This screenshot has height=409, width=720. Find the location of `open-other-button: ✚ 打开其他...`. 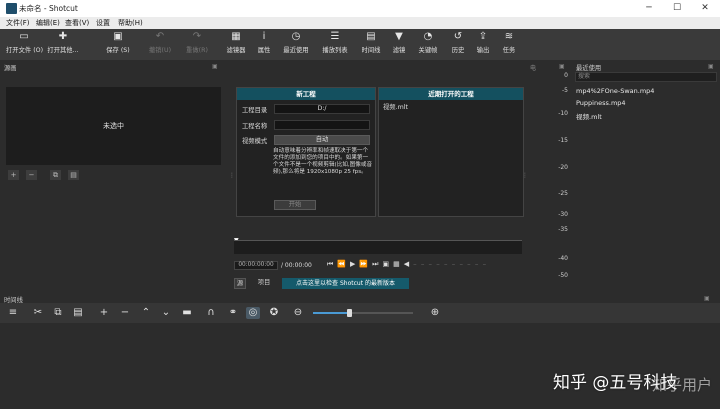

open-other-button: ✚ 打开其他... is located at coordinates (63, 45).